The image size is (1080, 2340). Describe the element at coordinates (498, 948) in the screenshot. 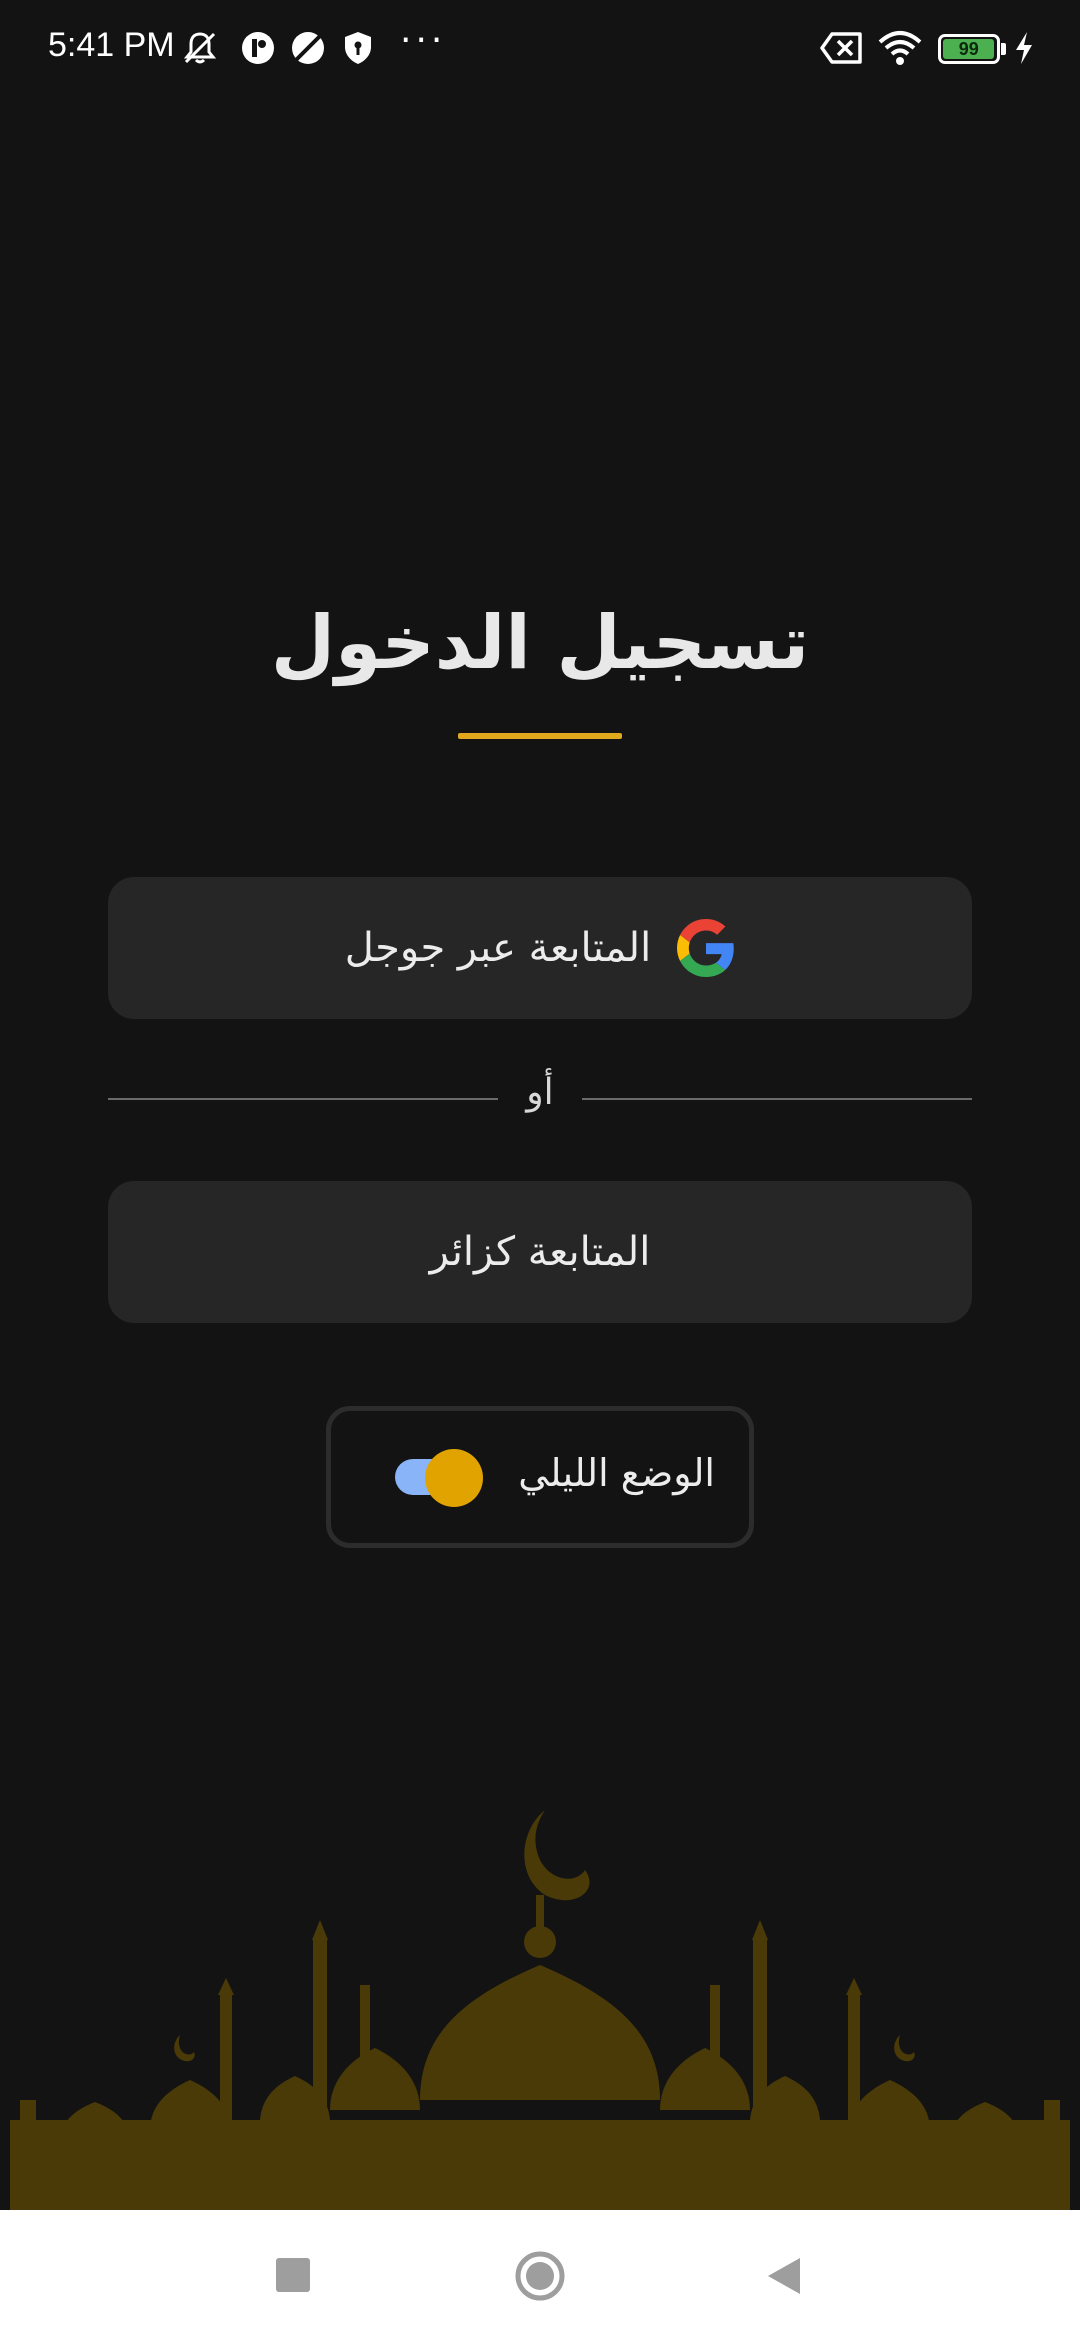

I see `google-signin-label: المتابعة عبر جوجل` at that location.